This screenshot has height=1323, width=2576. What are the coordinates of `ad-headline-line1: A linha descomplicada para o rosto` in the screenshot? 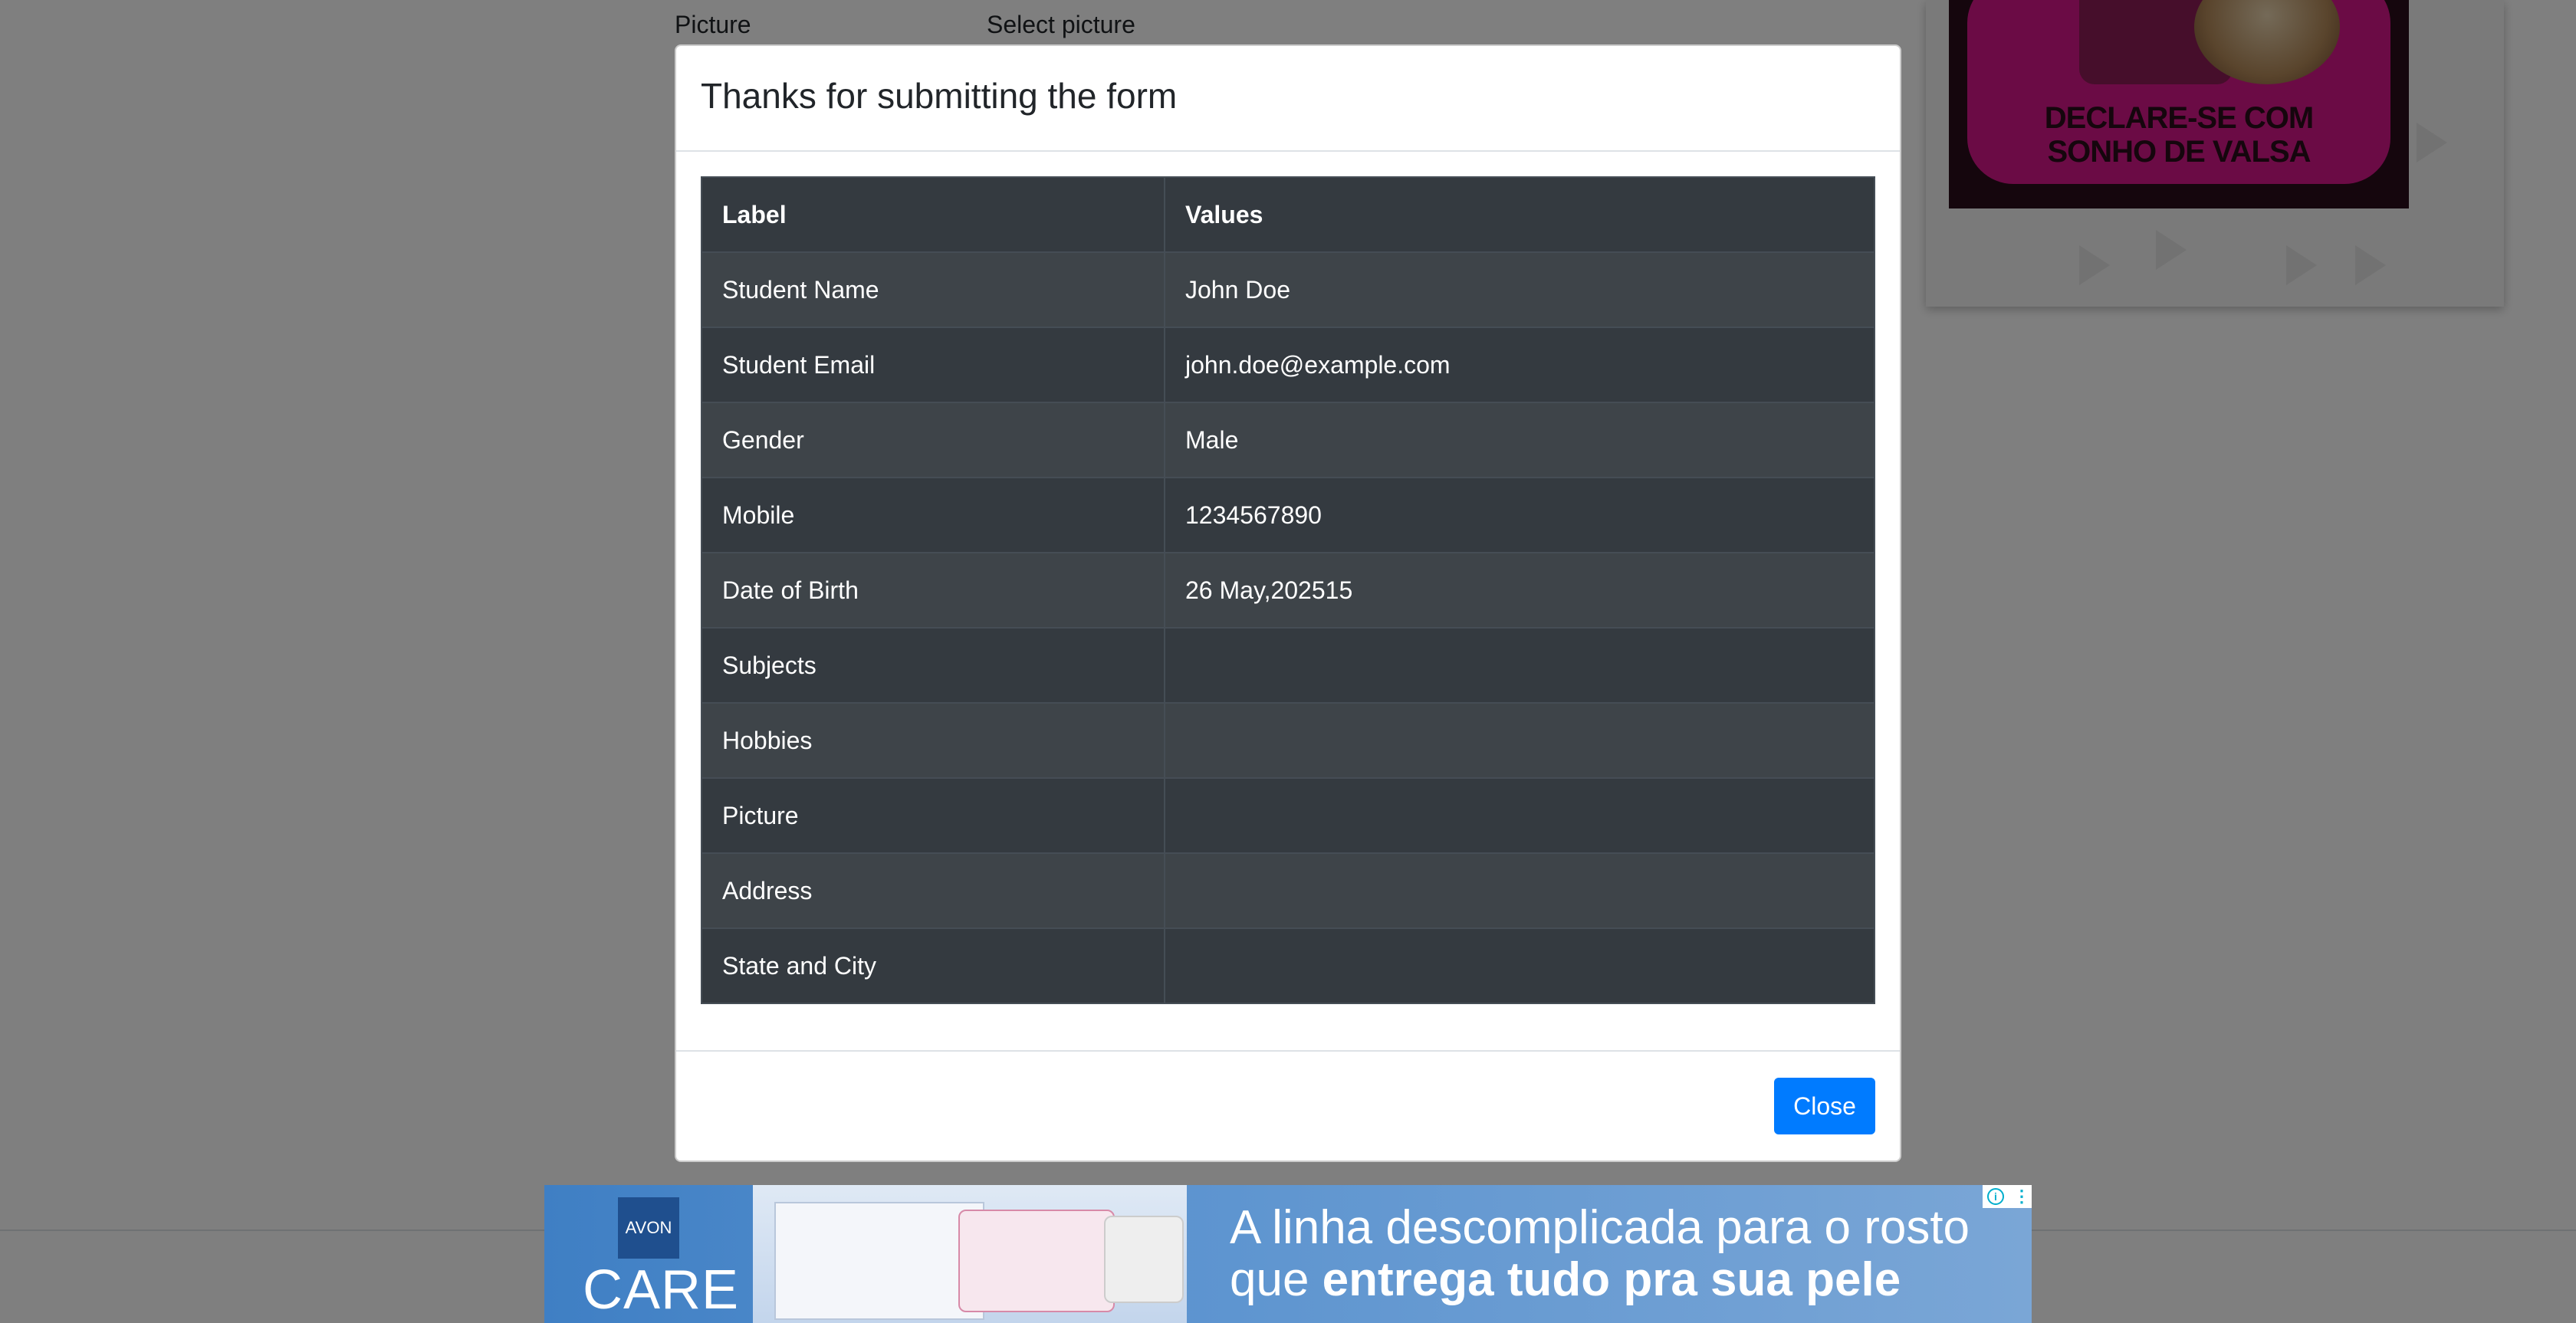 It's located at (1600, 1227).